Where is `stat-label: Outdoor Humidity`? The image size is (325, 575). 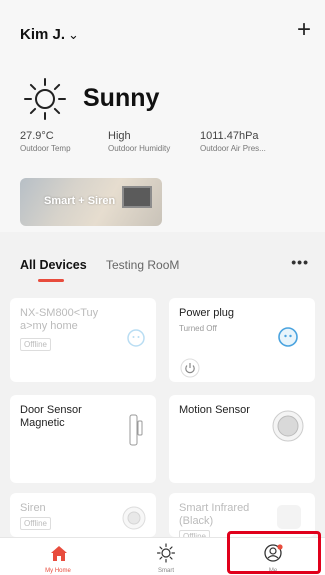 stat-label: Outdoor Humidity is located at coordinates (139, 148).